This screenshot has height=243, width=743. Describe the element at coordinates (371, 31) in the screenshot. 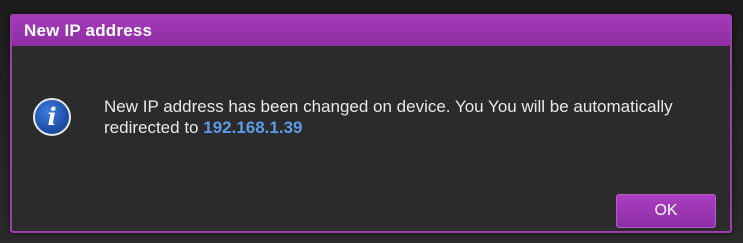

I see `dialog-titlebar: New IP address` at that location.